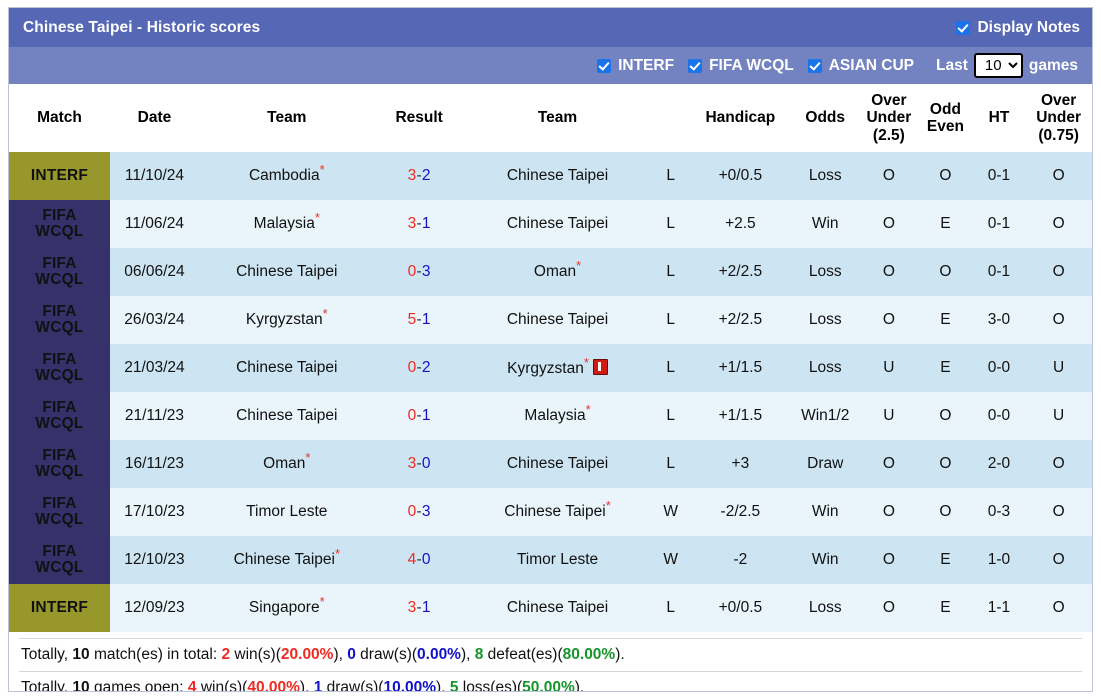 The width and height of the screenshot is (1101, 699). I want to click on s1-t4: ),, so click(340, 655).